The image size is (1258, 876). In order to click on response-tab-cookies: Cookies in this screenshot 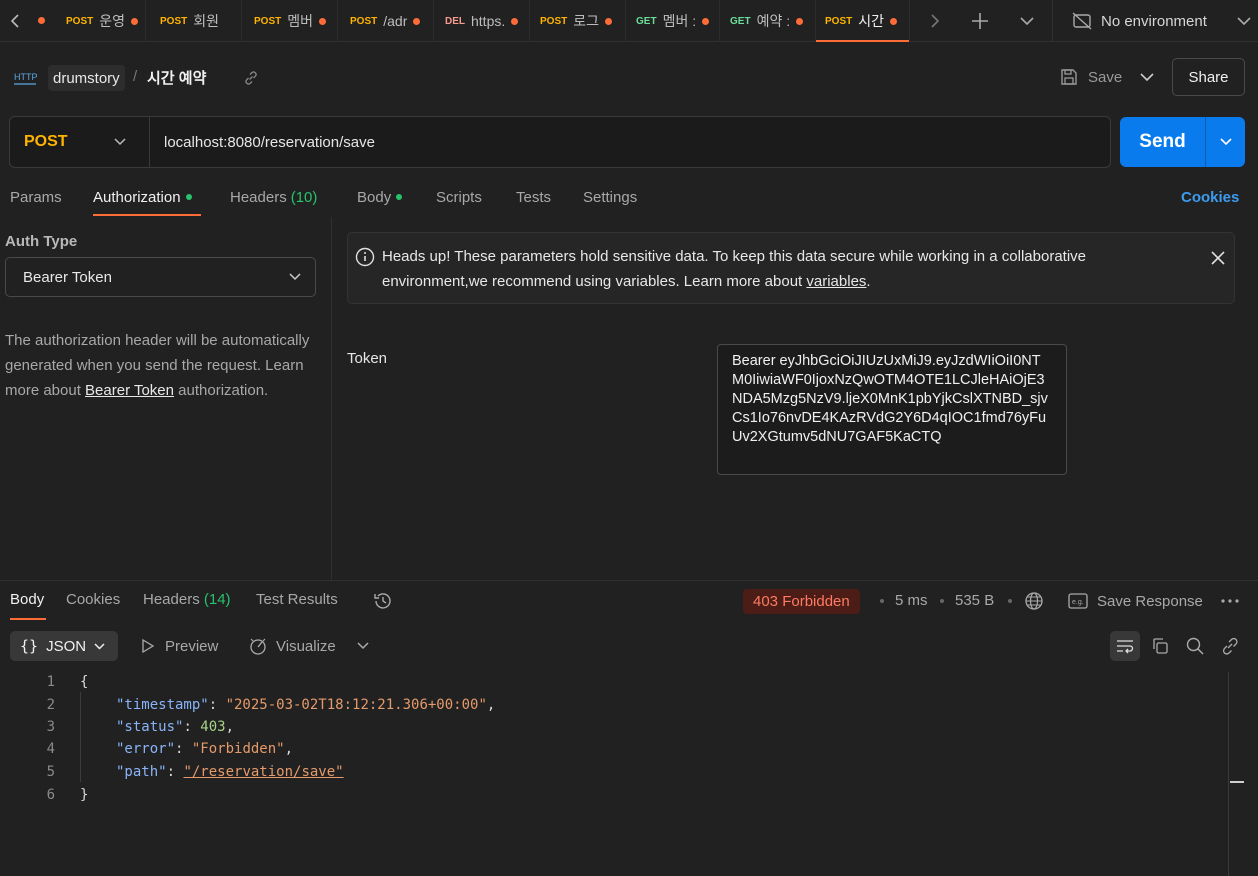, I will do `click(93, 599)`.